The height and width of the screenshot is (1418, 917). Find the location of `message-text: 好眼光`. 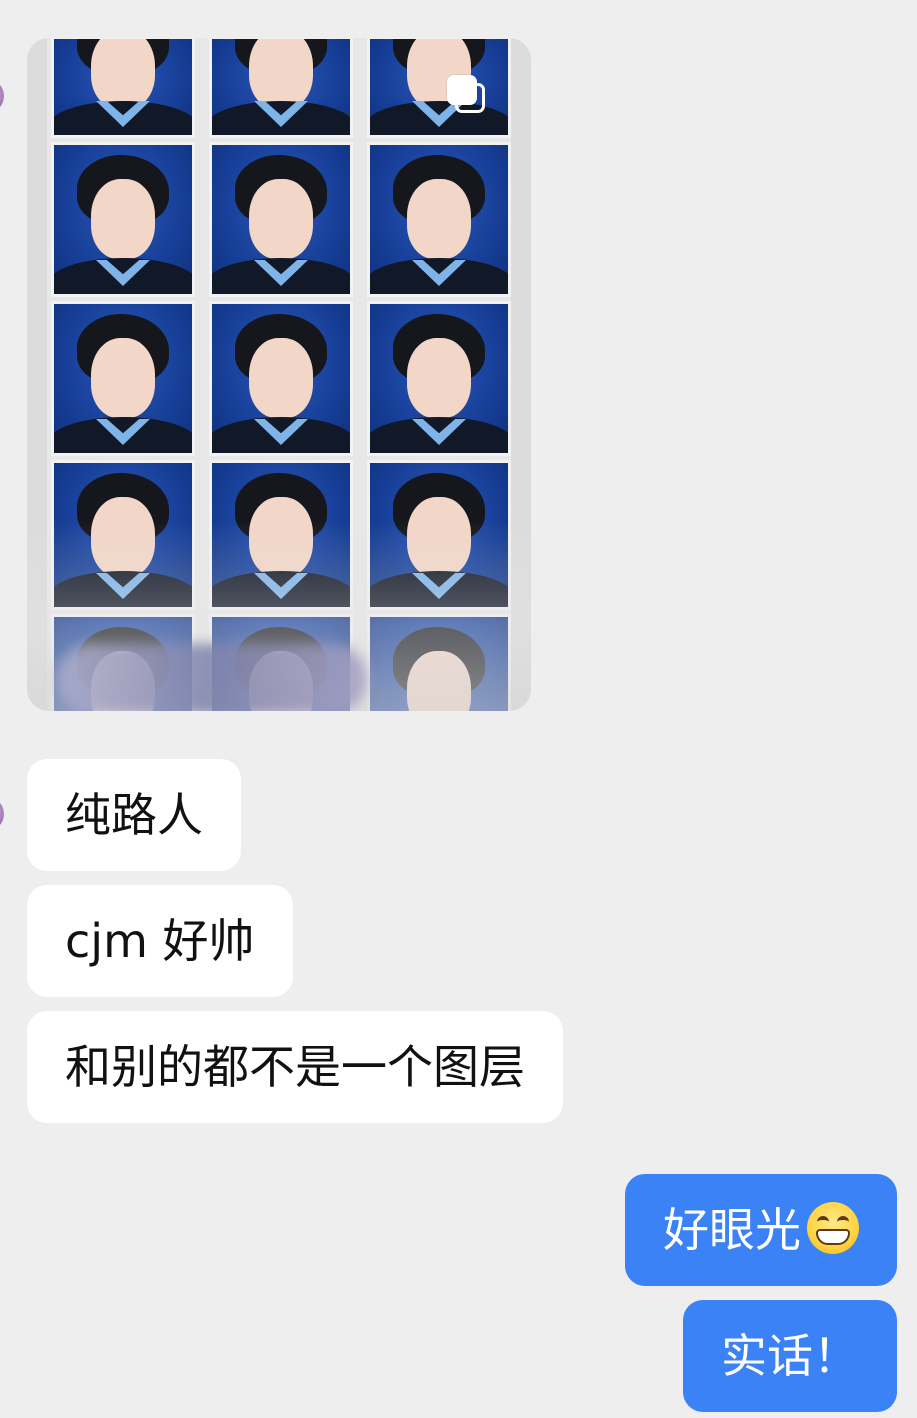

message-text: 好眼光 is located at coordinates (732, 1230).